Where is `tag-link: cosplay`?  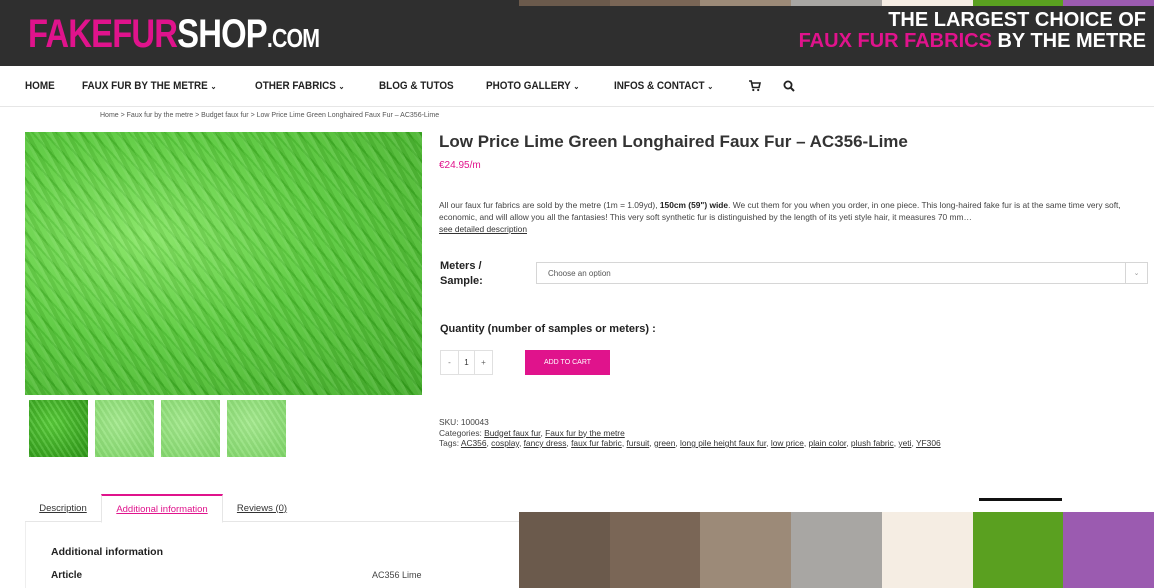
tag-link: cosplay is located at coordinates (505, 443).